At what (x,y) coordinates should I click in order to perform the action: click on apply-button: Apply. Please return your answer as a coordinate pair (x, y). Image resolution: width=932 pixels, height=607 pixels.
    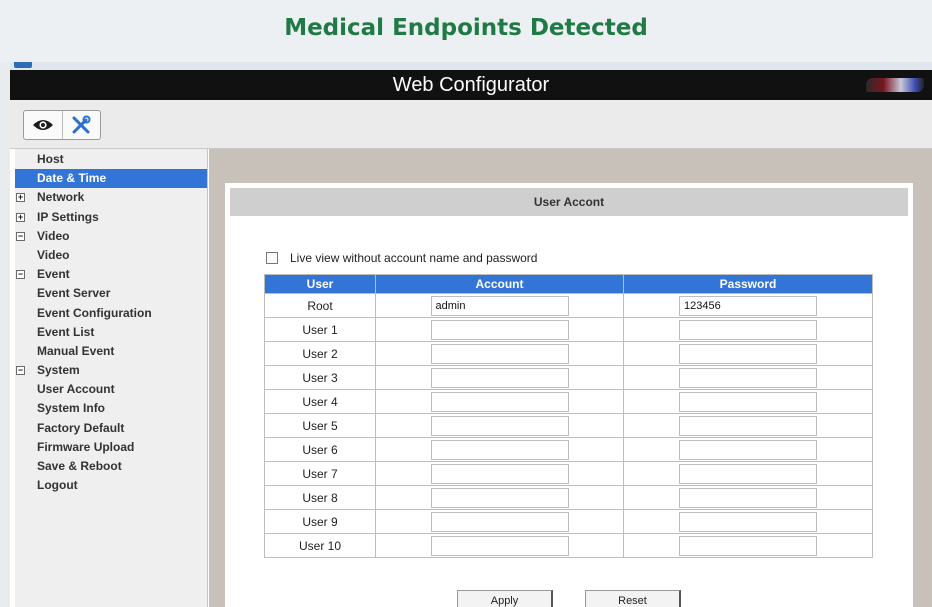
    Looking at the image, I should click on (505, 598).